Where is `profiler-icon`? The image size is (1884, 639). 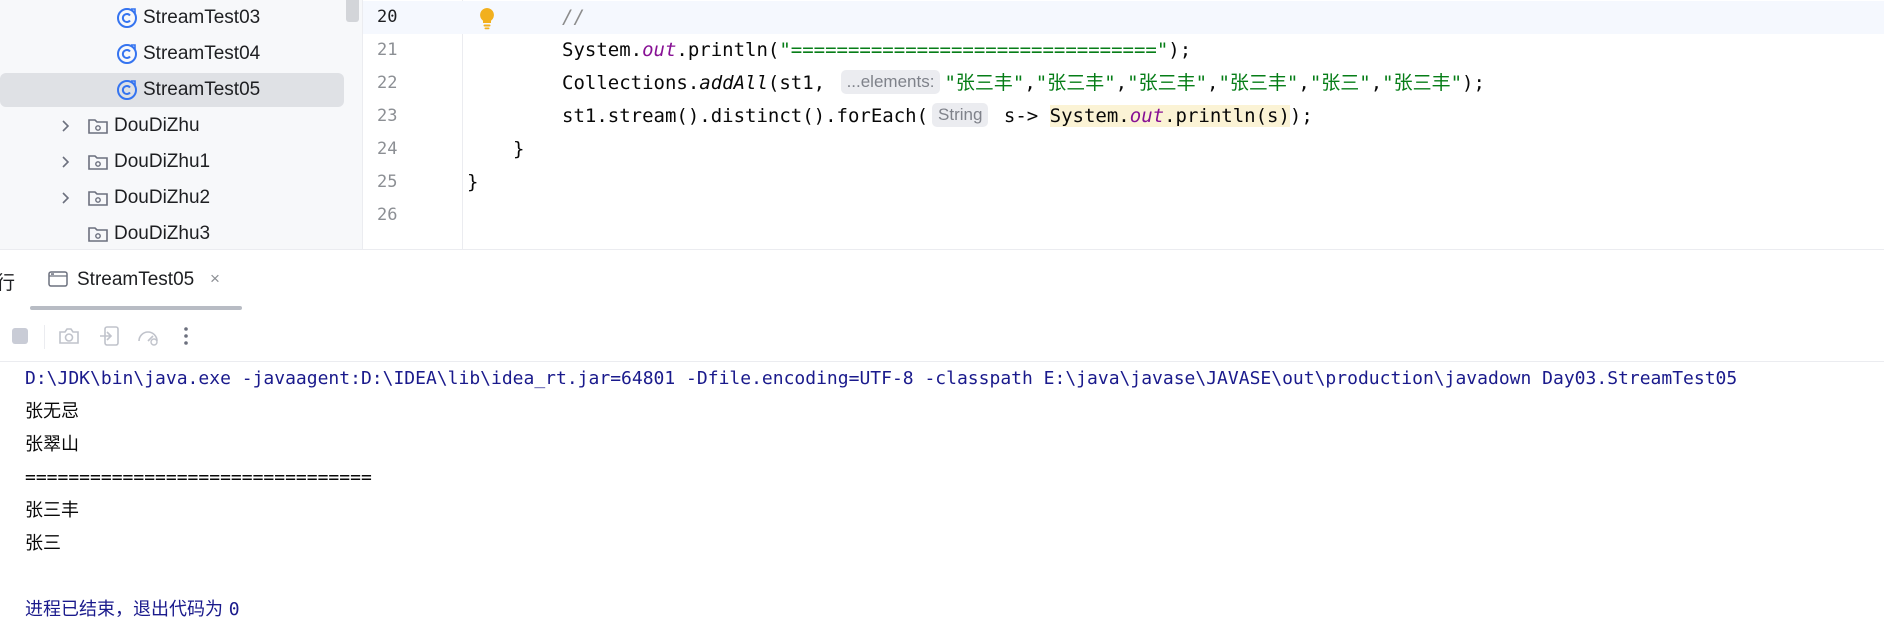
profiler-icon is located at coordinates (148, 336).